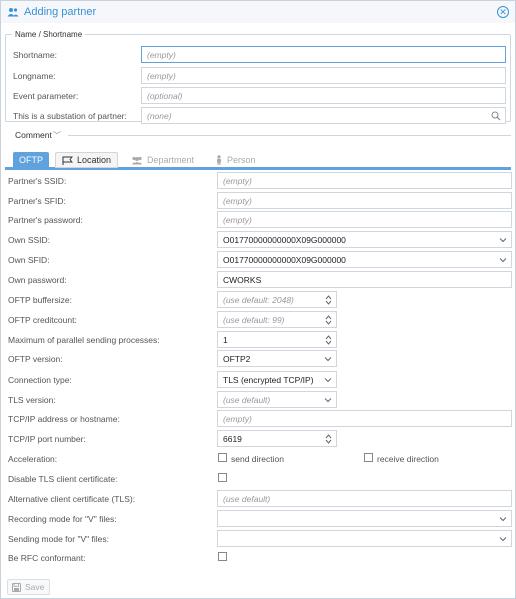 Image resolution: width=516 pixels, height=599 pixels. Describe the element at coordinates (268, 380) in the screenshot. I see `connection-type-value: TLS (encrypted TCP/IP)` at that location.